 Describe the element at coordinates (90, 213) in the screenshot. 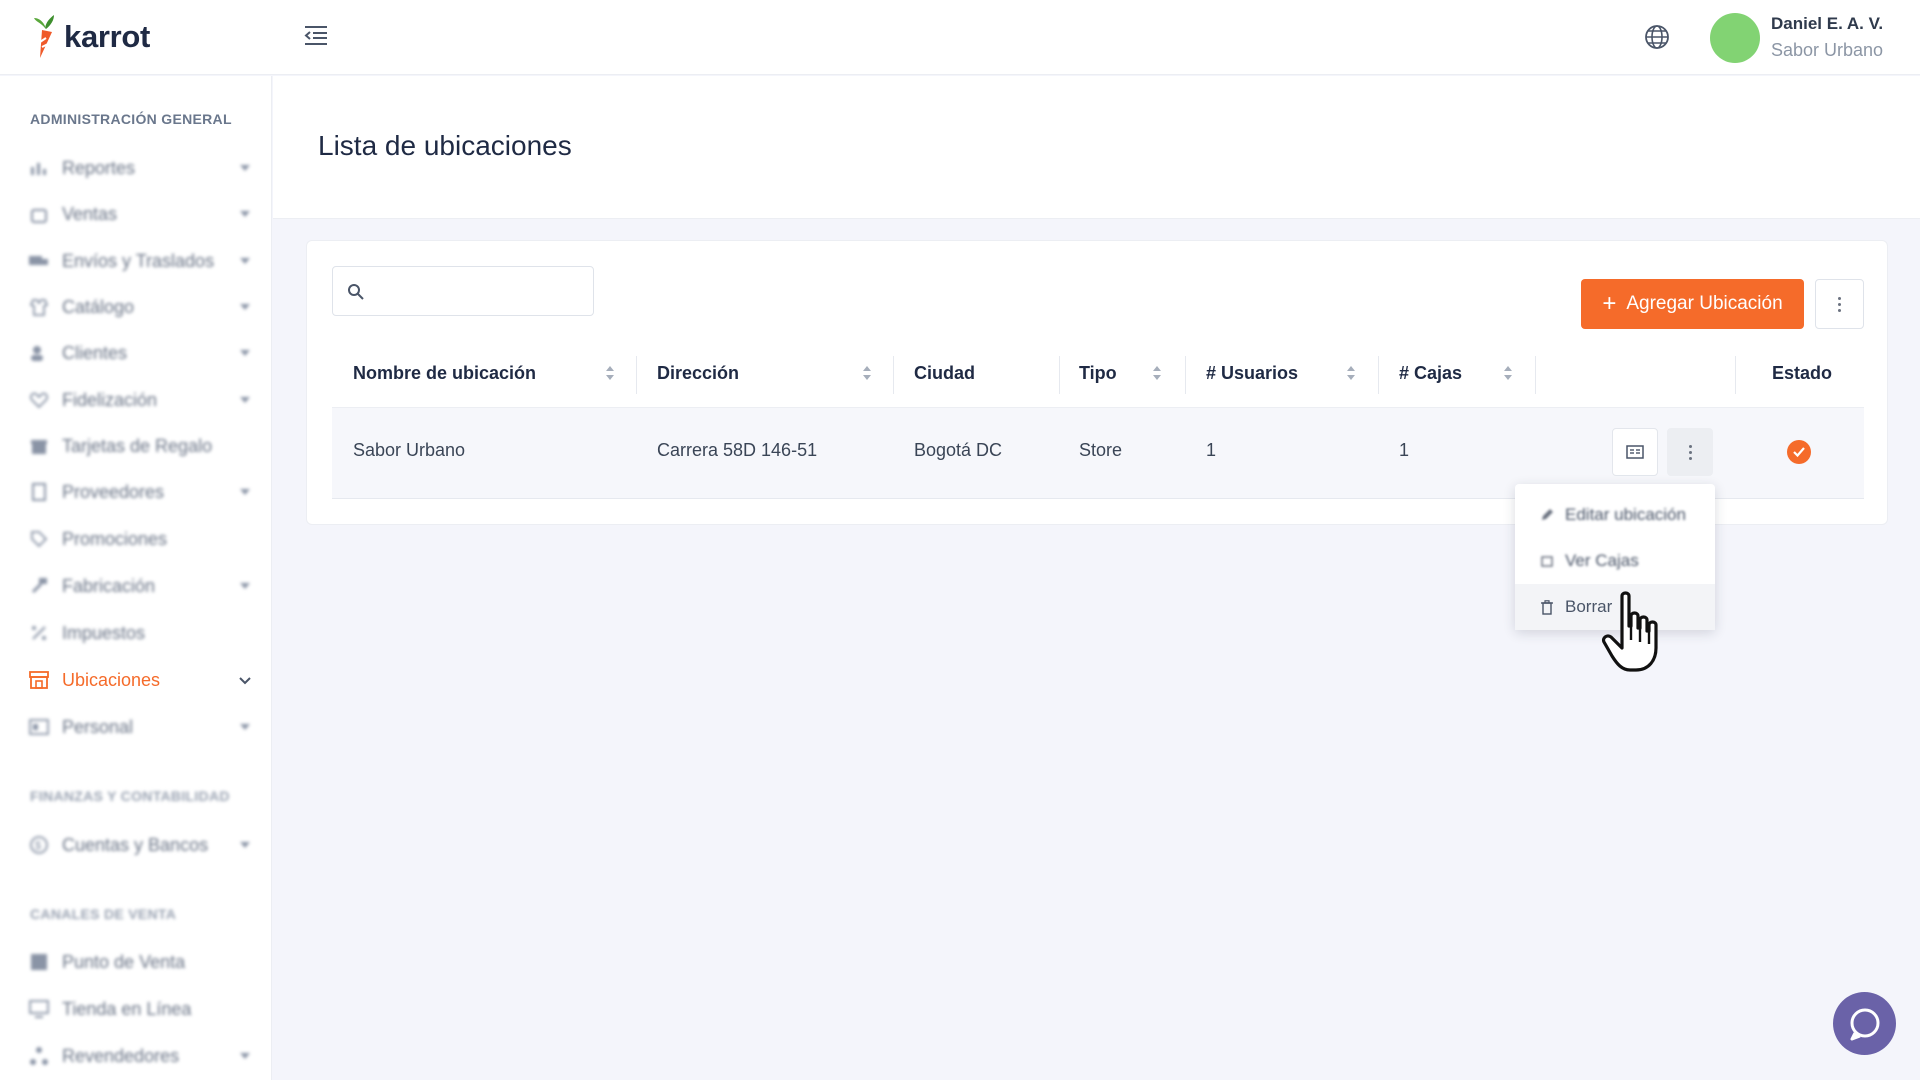

I see `sidebar-item-label: Ventas` at that location.